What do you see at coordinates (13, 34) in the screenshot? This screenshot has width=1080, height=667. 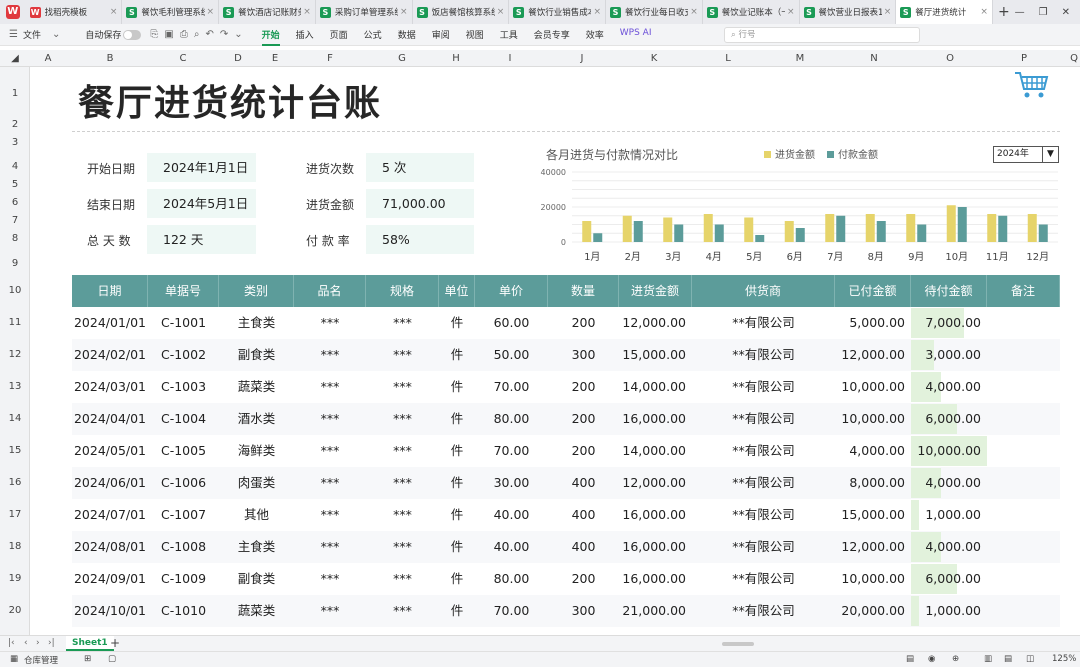 I see `menu-icon: ☰` at bounding box center [13, 34].